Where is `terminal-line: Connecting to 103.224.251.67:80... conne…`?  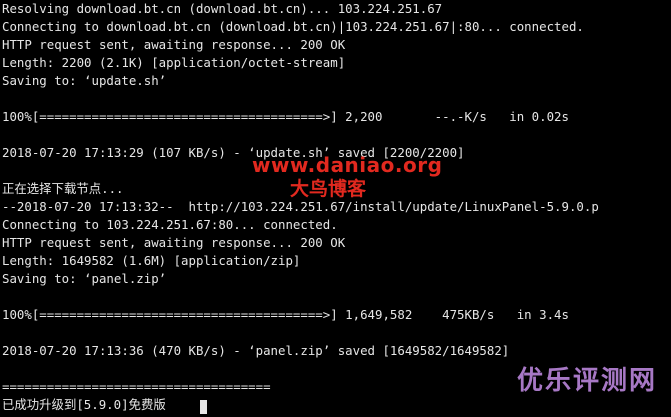 terminal-line: Connecting to 103.224.251.67:80... conne… is located at coordinates (170, 224).